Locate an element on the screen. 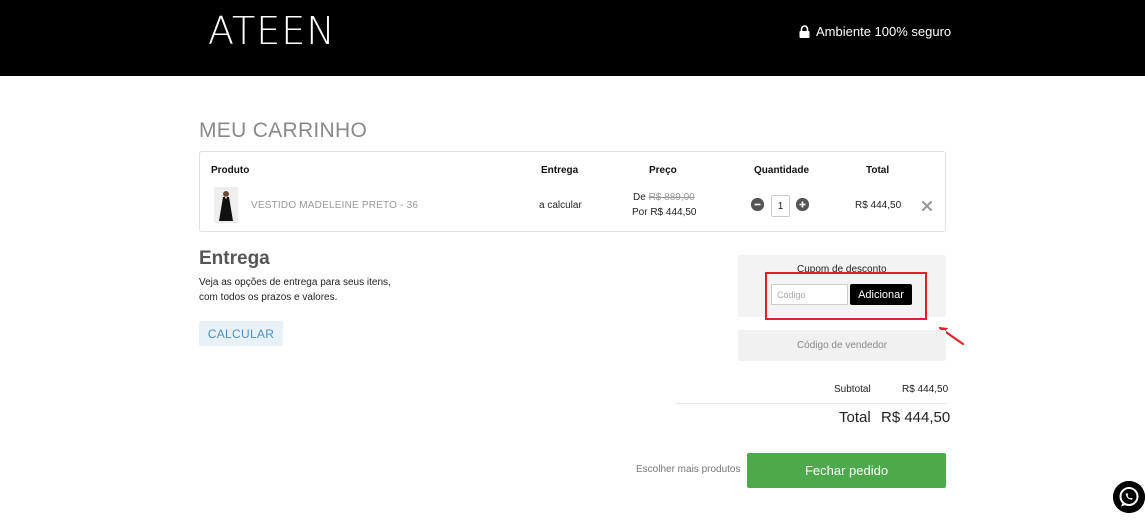  product-name: VESTIDO MADELEINE PRETO - 36 is located at coordinates (334, 205).